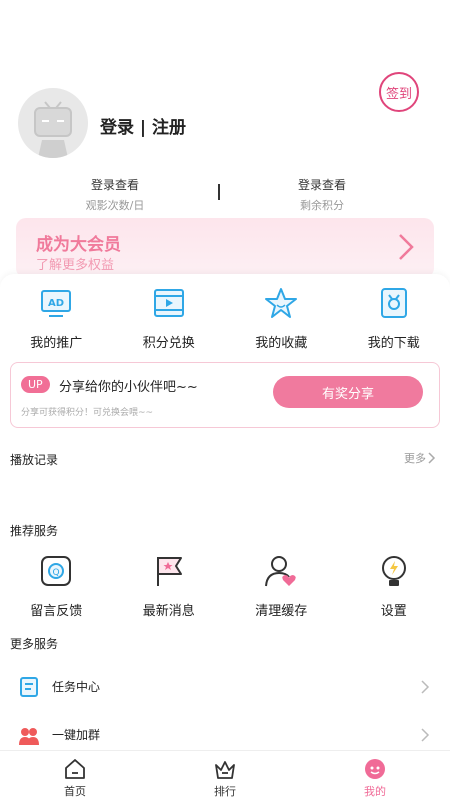 The width and height of the screenshot is (450, 800). Describe the element at coordinates (76, 735) in the screenshot. I see `list-item-label: 一键加群` at that location.